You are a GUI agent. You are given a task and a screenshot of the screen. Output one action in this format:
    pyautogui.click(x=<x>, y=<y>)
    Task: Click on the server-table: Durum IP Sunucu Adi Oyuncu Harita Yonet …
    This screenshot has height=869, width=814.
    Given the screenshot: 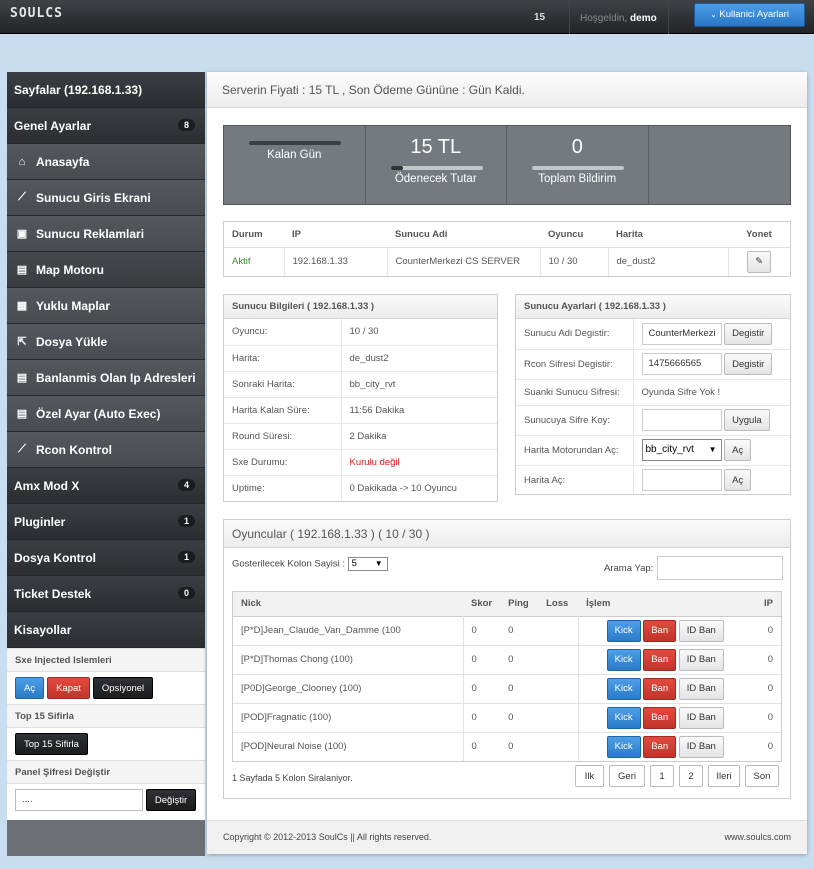 What is the action you would take?
    pyautogui.click(x=507, y=249)
    